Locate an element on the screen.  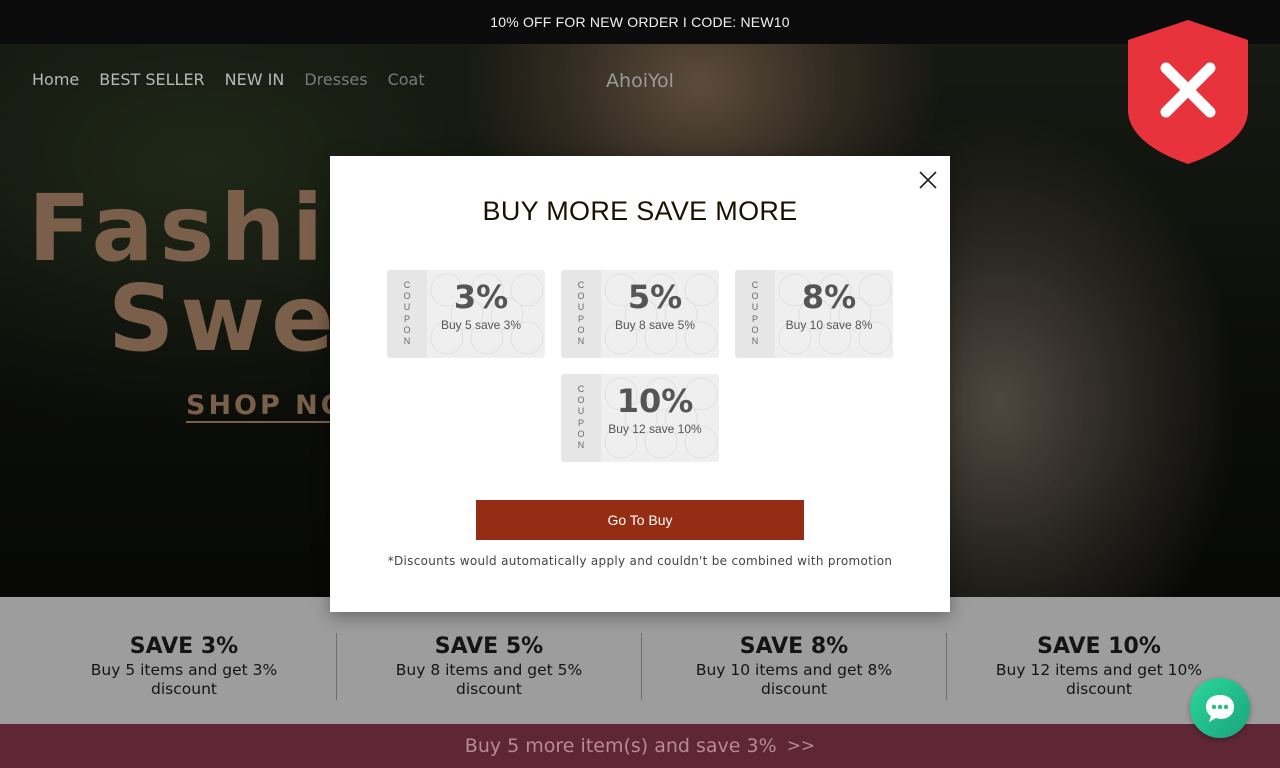
coupon-percent: 3% is located at coordinates (481, 297).